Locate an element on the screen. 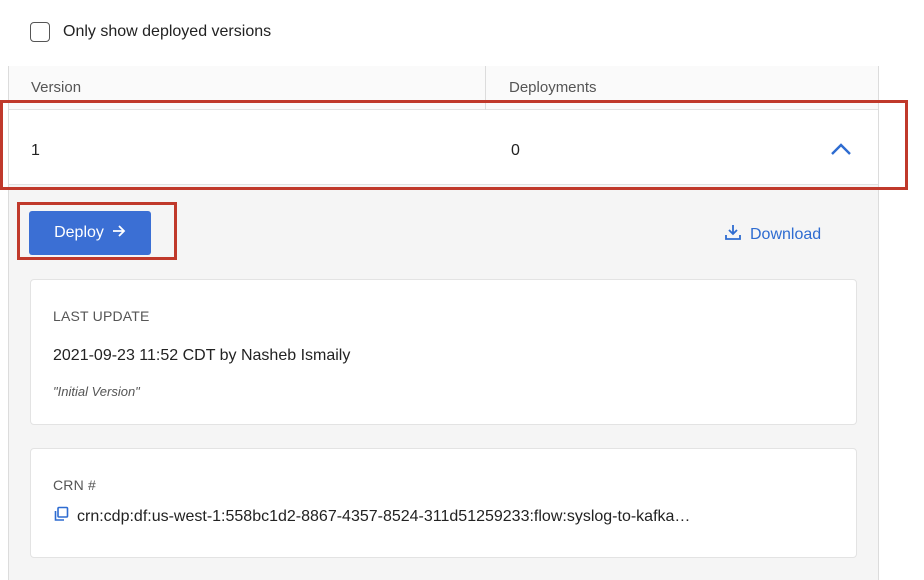 Image resolution: width=924 pixels, height=580 pixels. download-link: Download is located at coordinates (772, 234).